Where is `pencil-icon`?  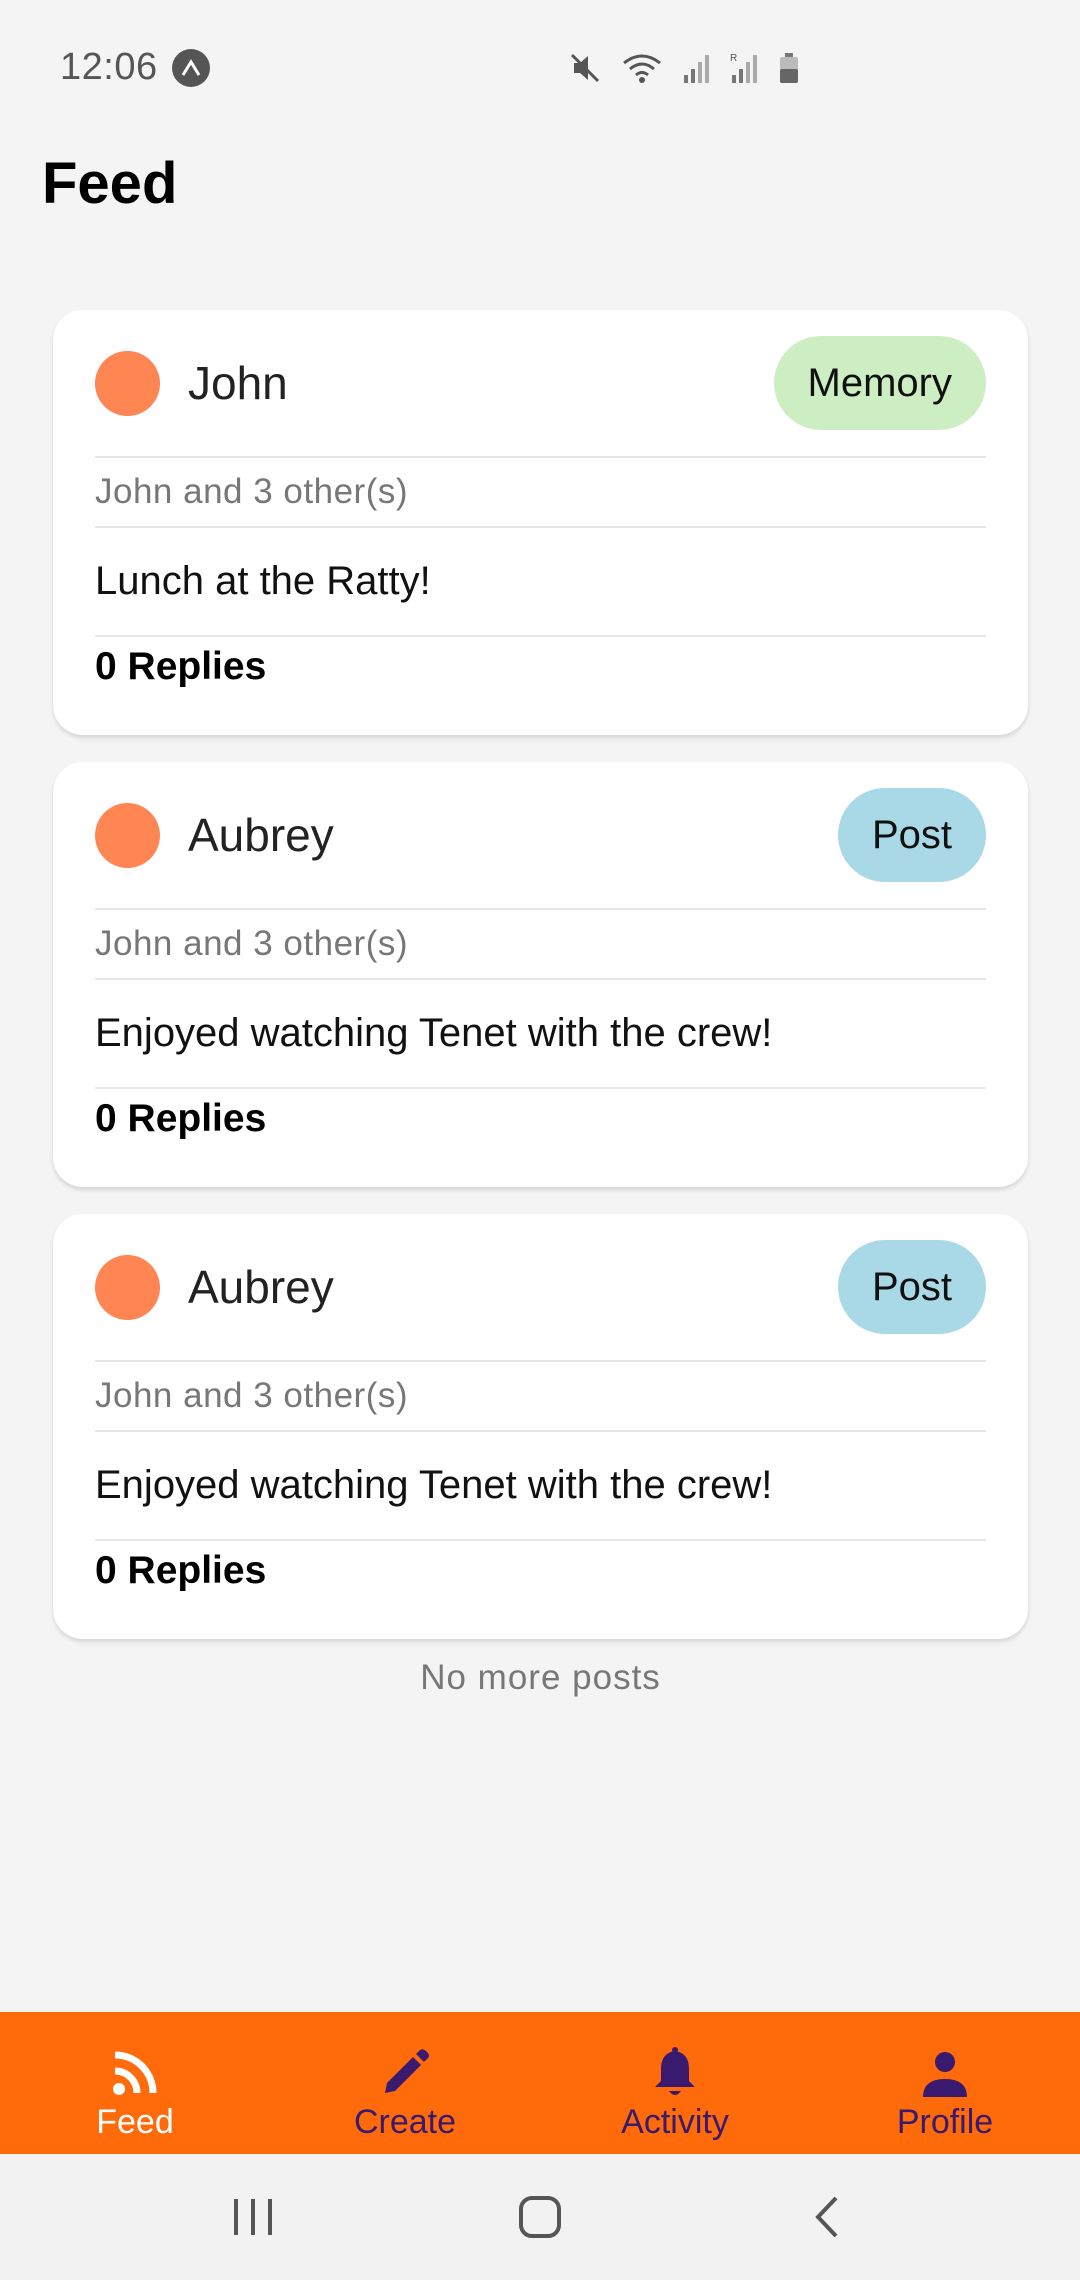 pencil-icon is located at coordinates (405, 2074).